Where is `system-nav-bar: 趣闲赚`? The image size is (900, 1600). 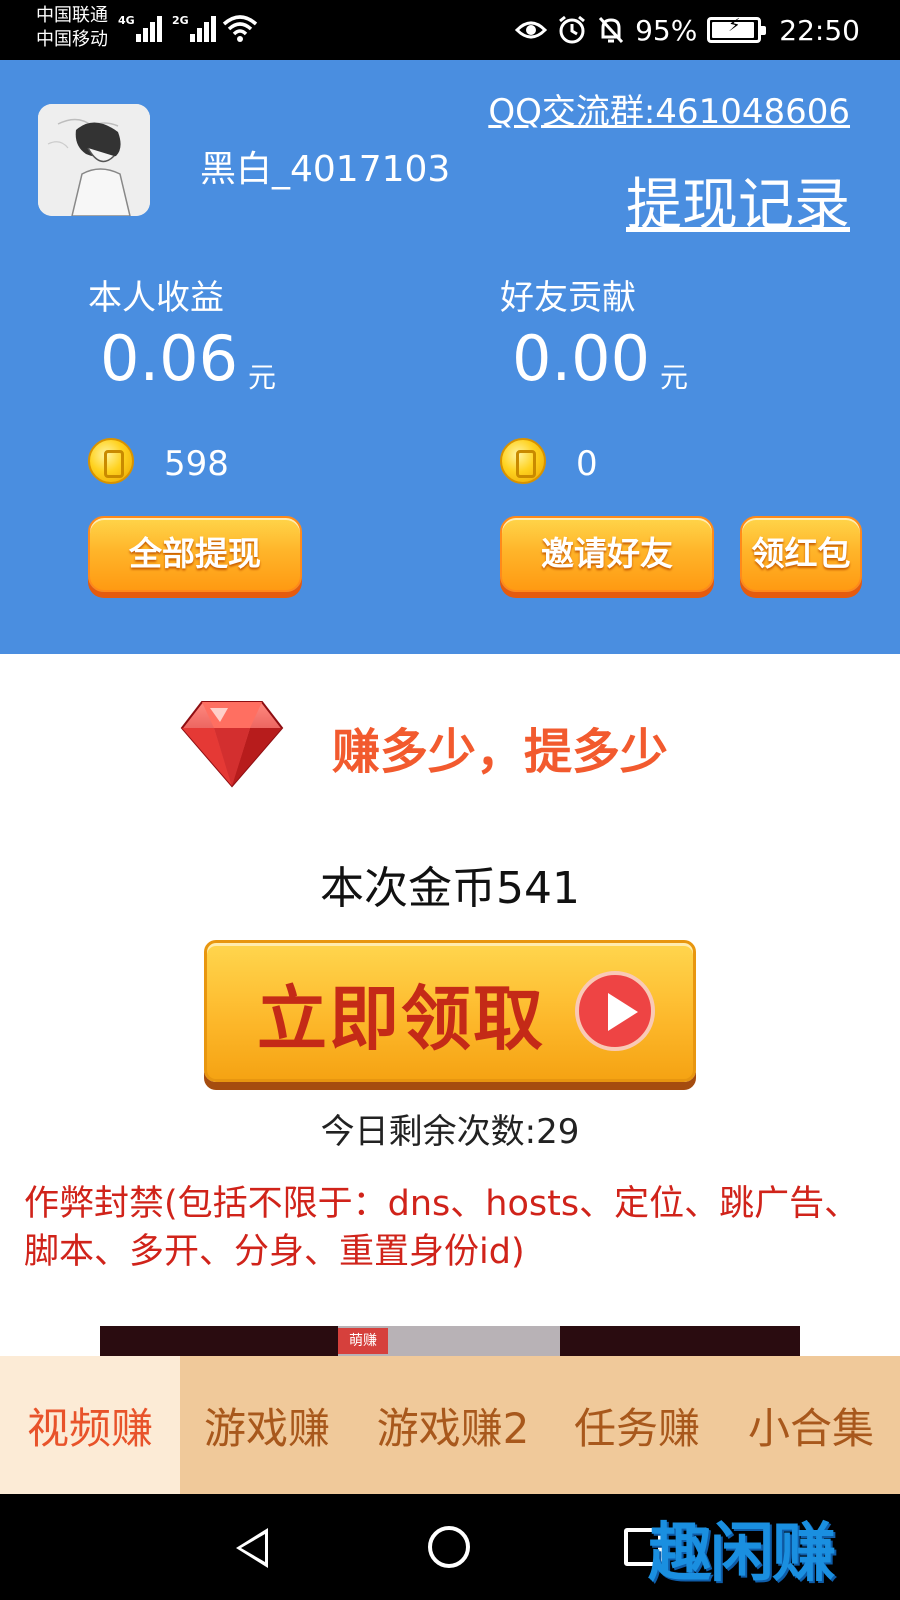 system-nav-bar: 趣闲赚 is located at coordinates (450, 1547).